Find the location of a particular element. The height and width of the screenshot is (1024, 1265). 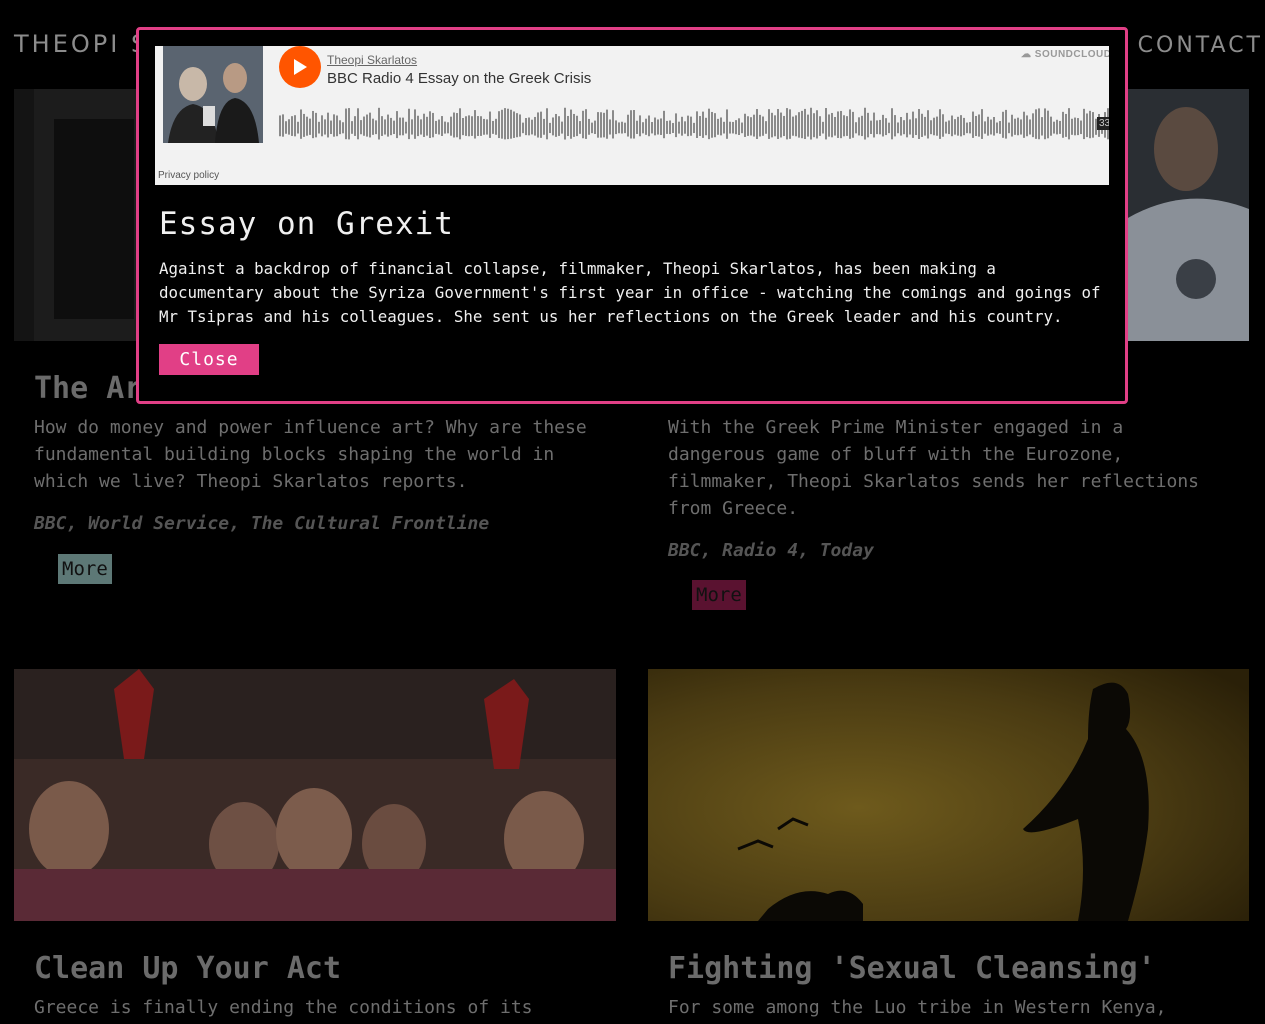

card-title: The Ar is located at coordinates (88, 388).